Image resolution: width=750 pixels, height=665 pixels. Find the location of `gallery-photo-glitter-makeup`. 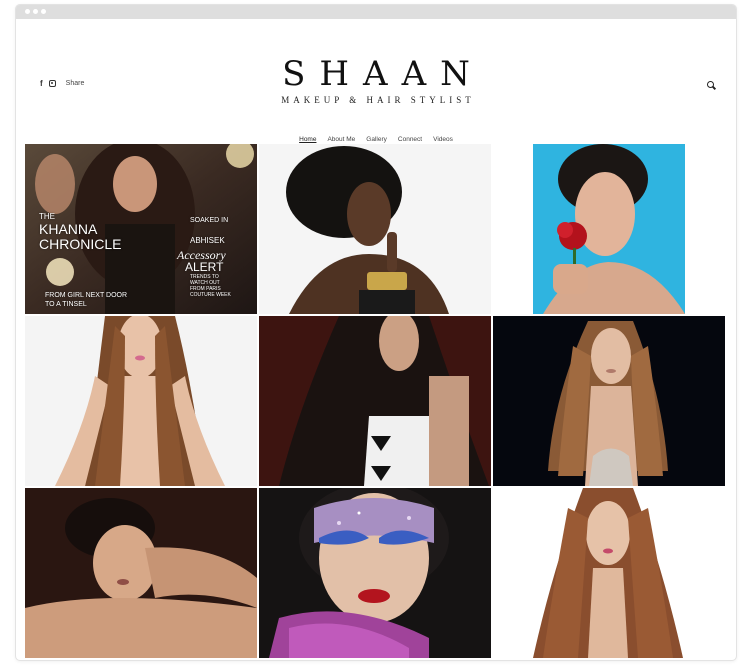

gallery-photo-glitter-makeup is located at coordinates (375, 573).